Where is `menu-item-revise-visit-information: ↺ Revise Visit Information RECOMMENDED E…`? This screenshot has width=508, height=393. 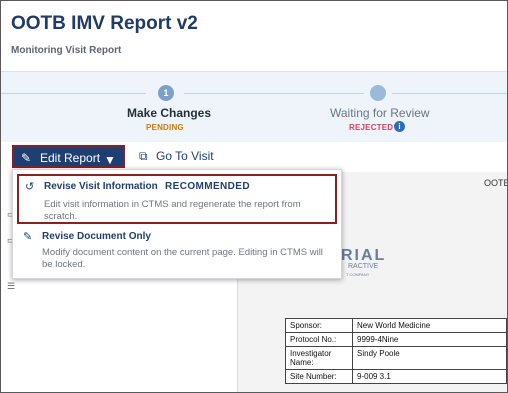
menu-item-revise-visit-information: ↺ Revise Visit Information RECOMMENDED E… is located at coordinates (177, 199).